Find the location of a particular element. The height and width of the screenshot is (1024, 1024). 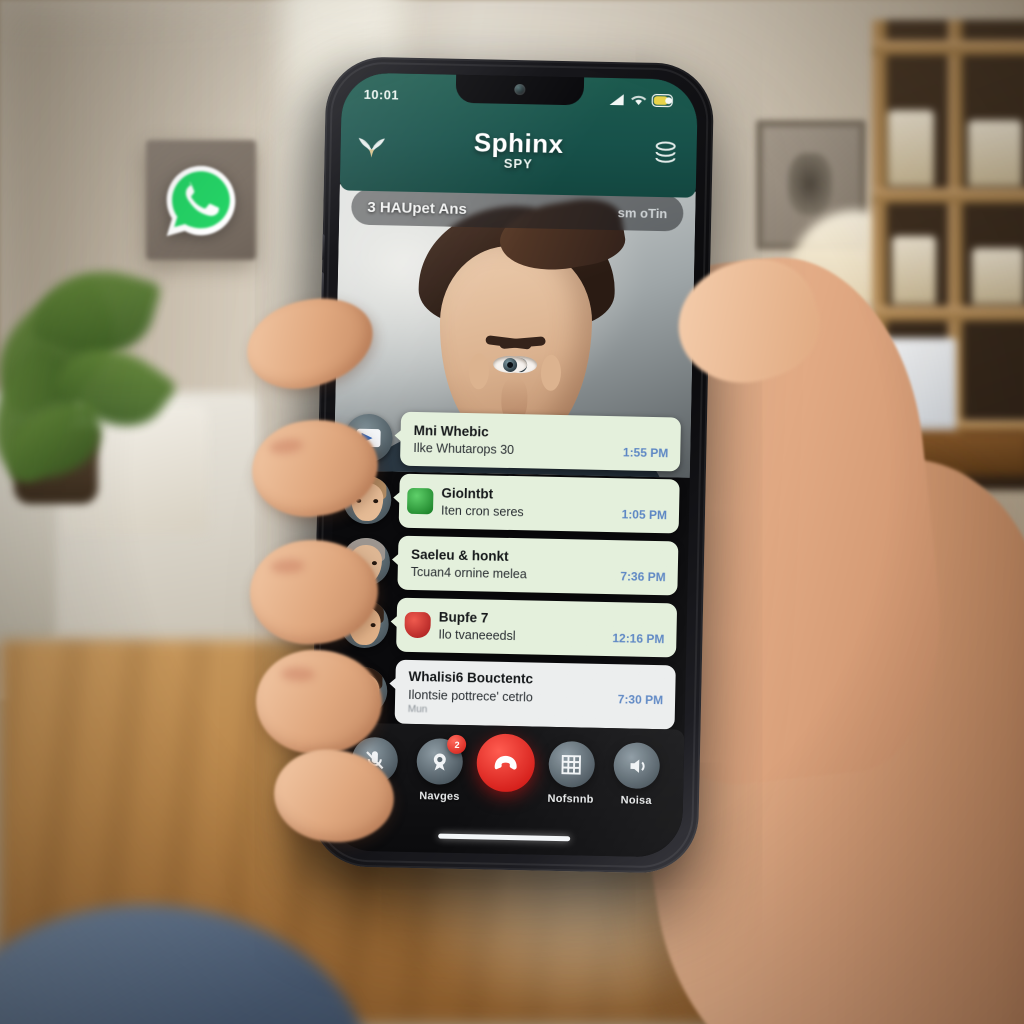

nav-item-speaker: Noisa is located at coordinates (636, 774).